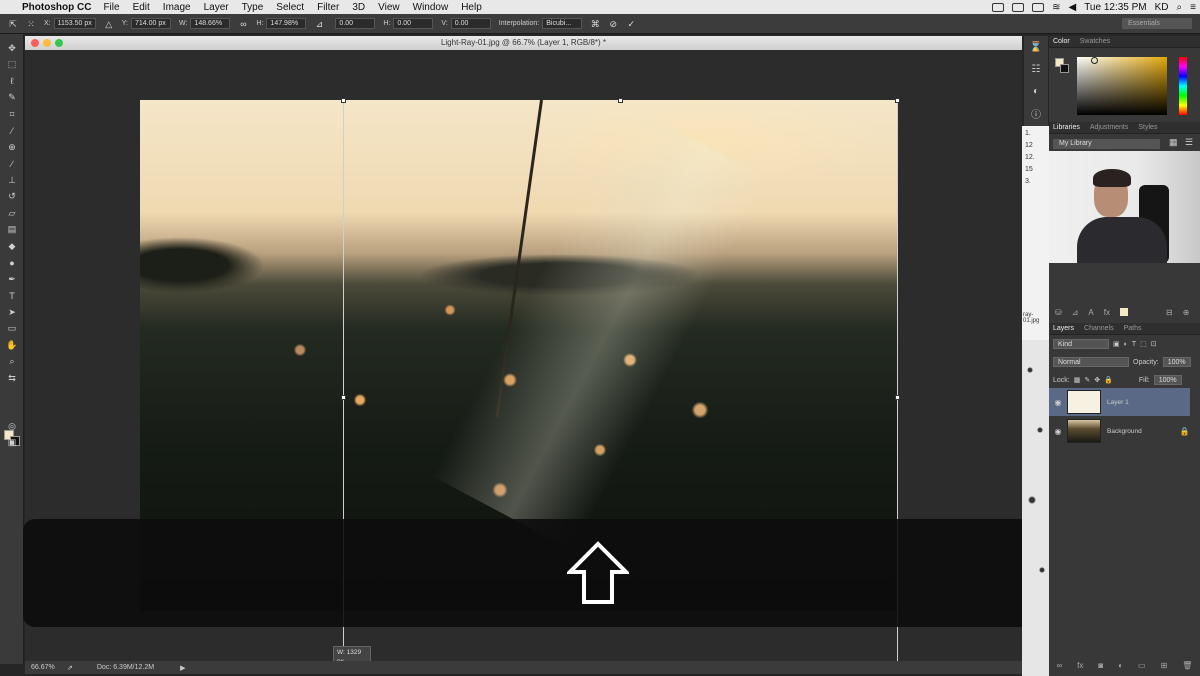 Image resolution: width=1200 pixels, height=676 pixels. I want to click on angle-field: 0.00, so click(355, 23).